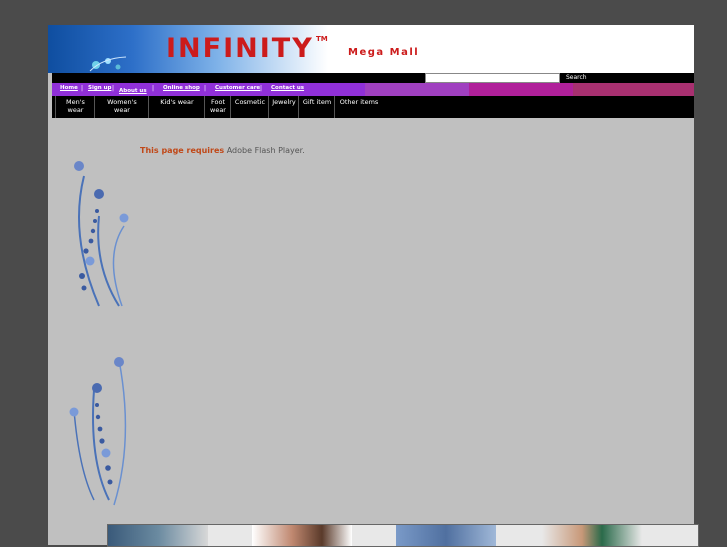 Image resolution: width=727 pixels, height=547 pixels. Describe the element at coordinates (250, 102) in the screenshot. I see `category-label: Cosmetic` at that location.